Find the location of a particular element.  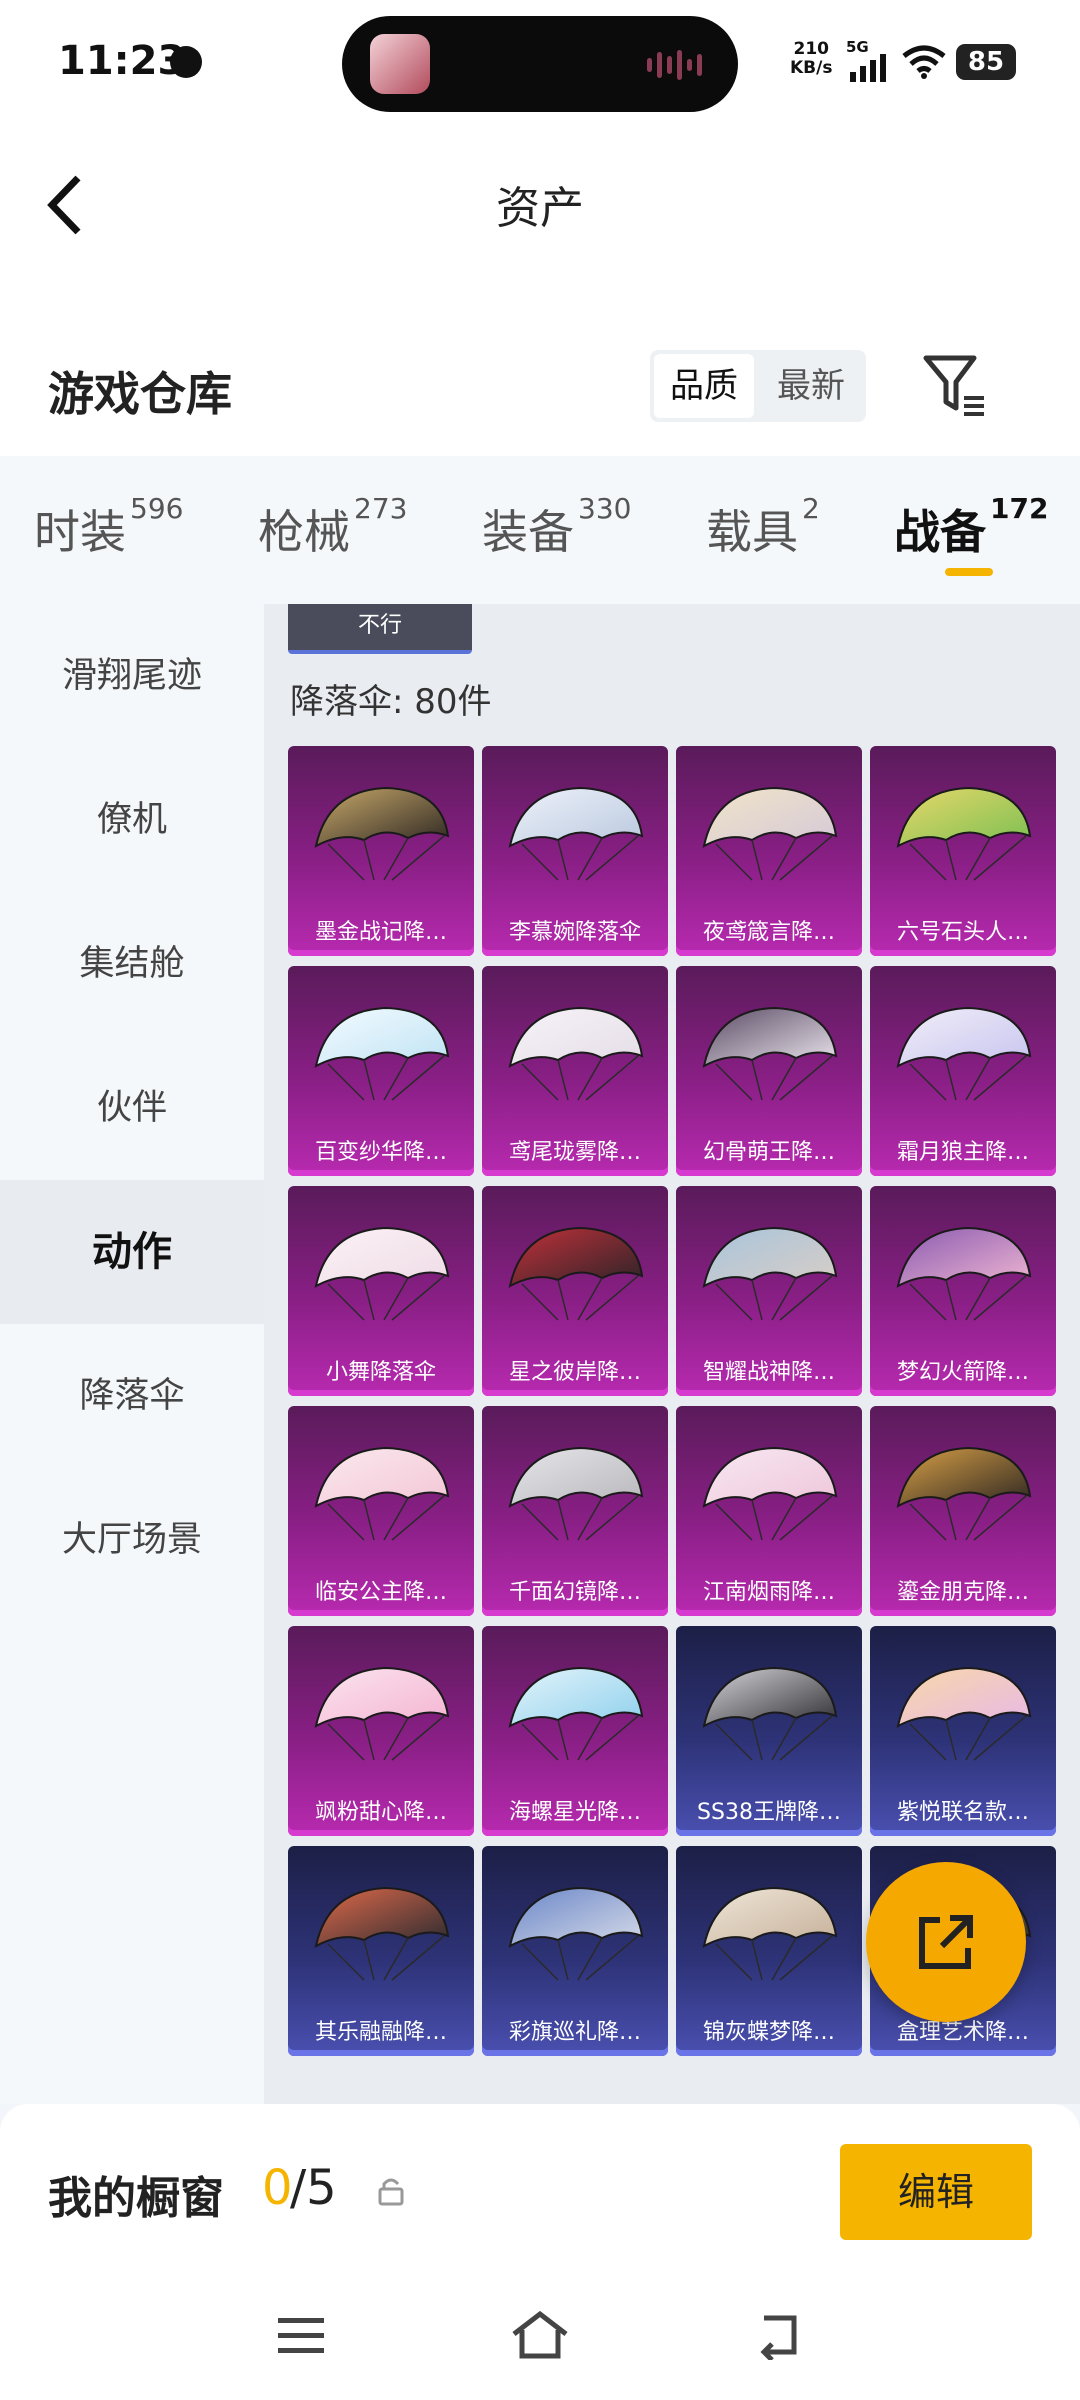

parachute-card: 小舞降落伞 is located at coordinates (381, 1291).